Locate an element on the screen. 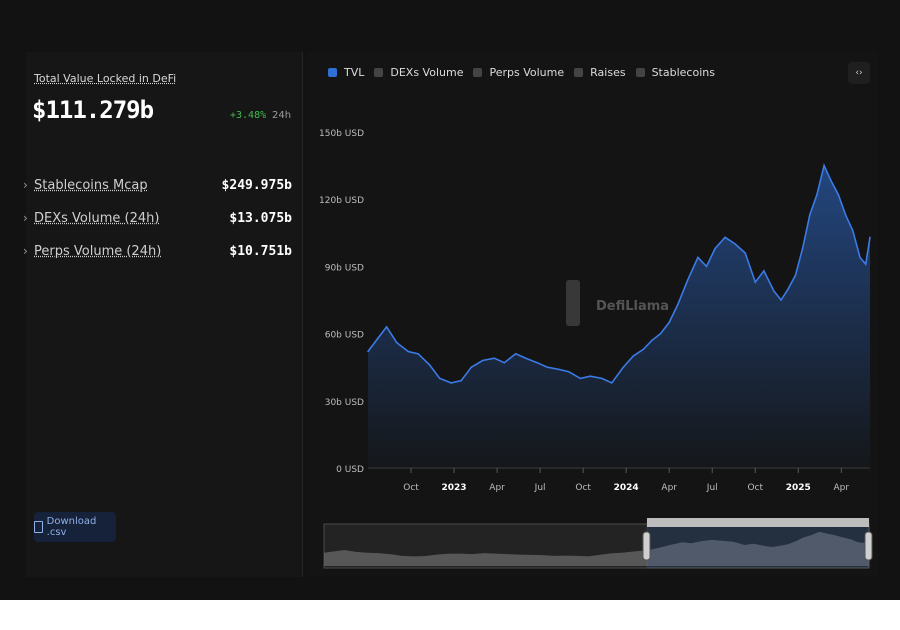 The width and height of the screenshot is (900, 630). watermark-text: DefiLlama is located at coordinates (632, 306).